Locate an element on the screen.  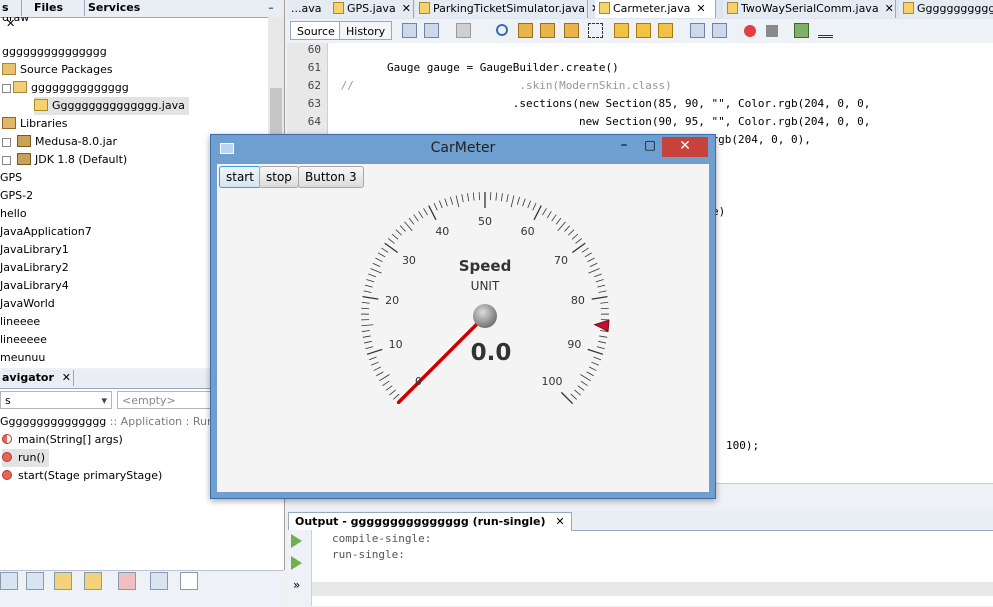
editor-tab-serial: TwoWaySerialComm.java✕ is located at coordinates (809, 9).